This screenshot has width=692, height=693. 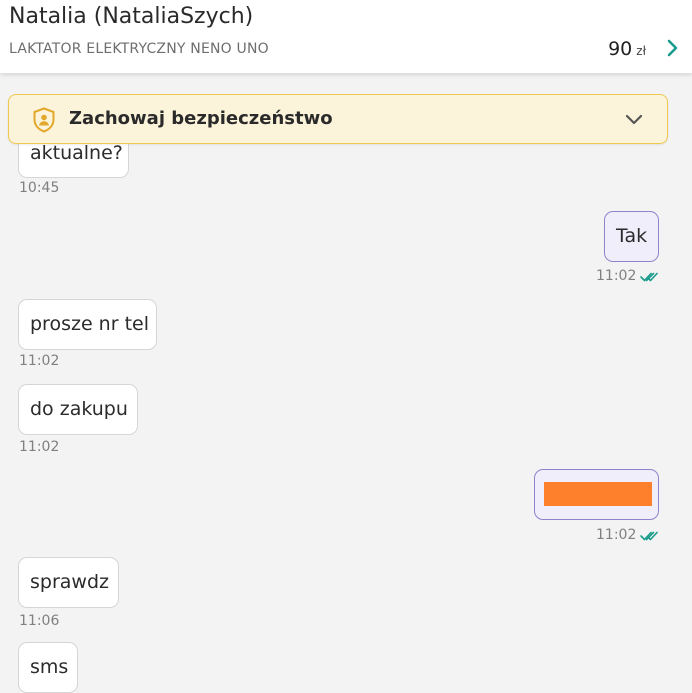 I want to click on message-text: aktualne?, so click(x=76, y=153).